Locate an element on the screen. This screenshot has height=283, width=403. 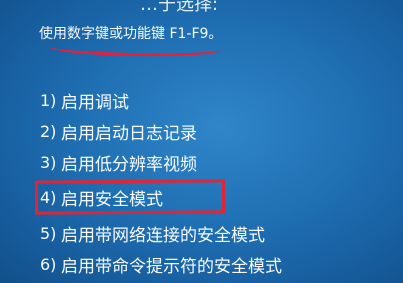
instruction-prefix: 使用数字键或功能键 is located at coordinates (102, 34).